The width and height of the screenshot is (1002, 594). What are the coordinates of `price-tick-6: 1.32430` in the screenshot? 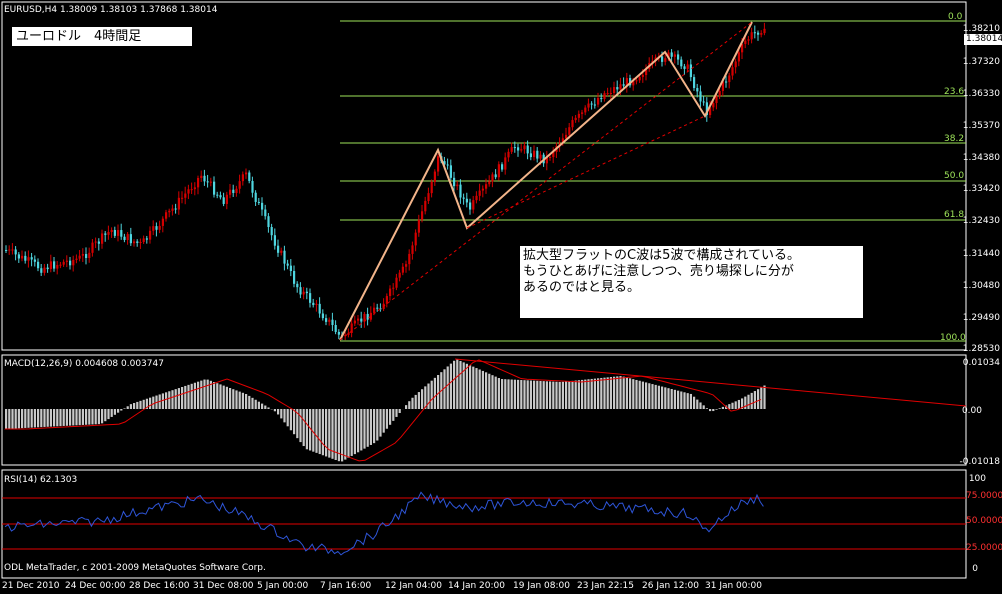 It's located at (981, 221).